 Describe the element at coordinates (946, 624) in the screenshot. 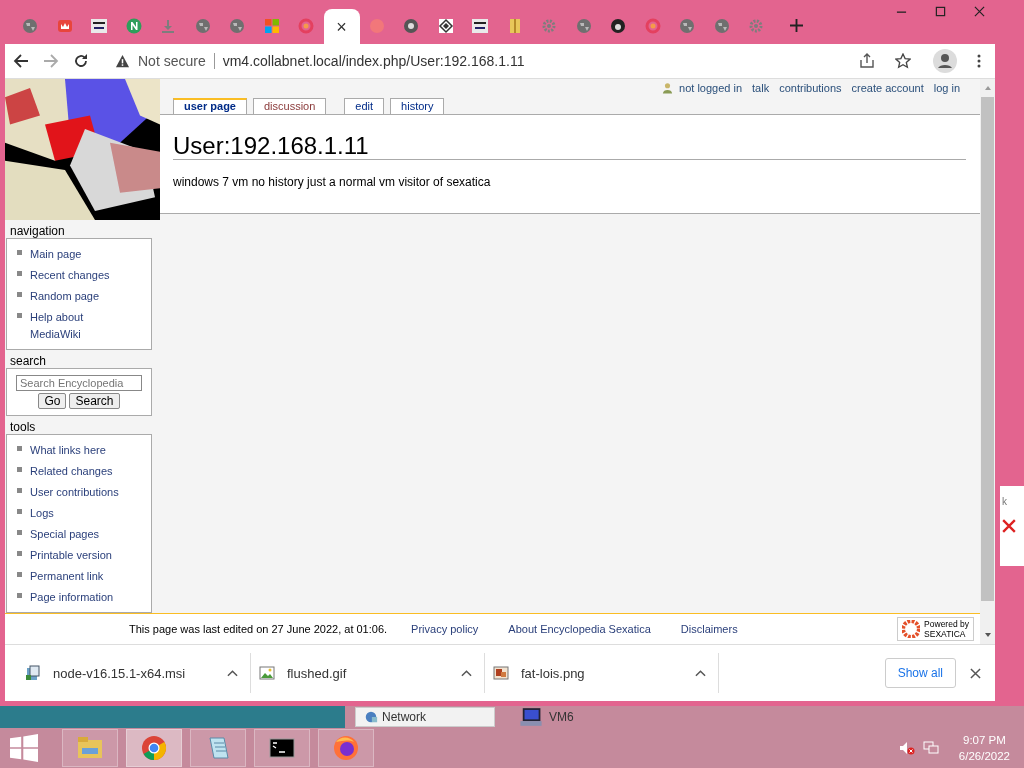

I see `badge-text: Powered by` at that location.